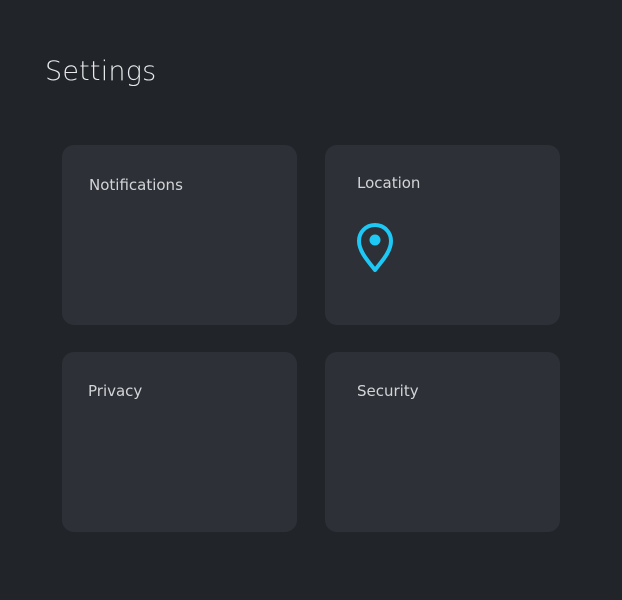 This screenshot has width=622, height=600. What do you see at coordinates (442, 442) in the screenshot?
I see `security-card: Security` at bounding box center [442, 442].